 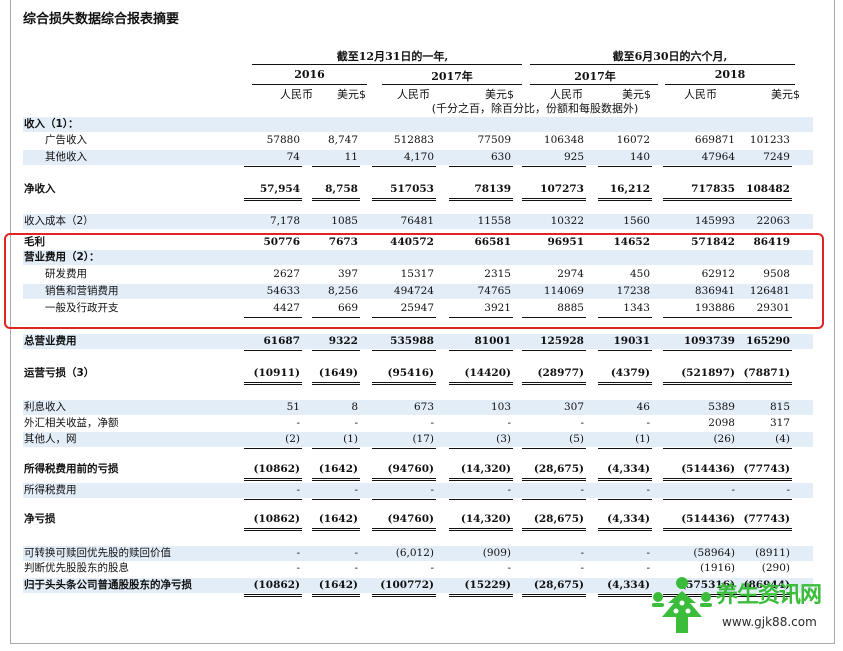 I want to click on cell-value: 77509, so click(x=494, y=140).